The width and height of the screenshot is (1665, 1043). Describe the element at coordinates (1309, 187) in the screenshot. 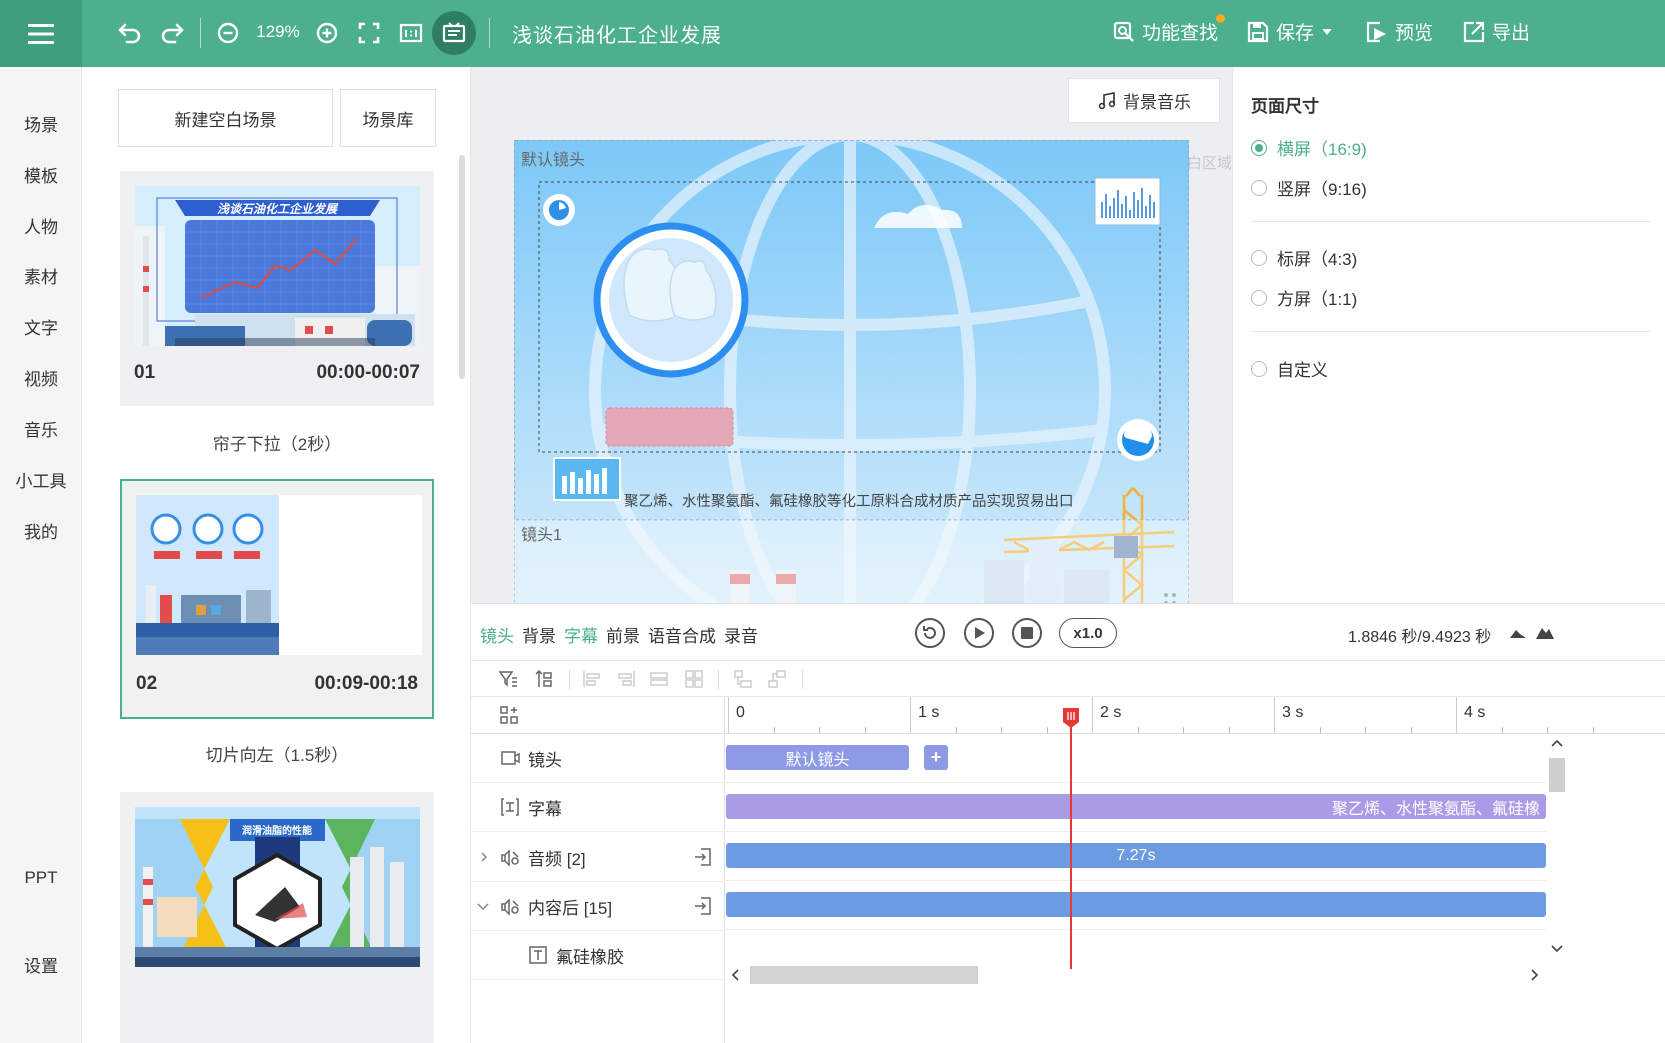

I see `page-size-option-portrait: 竖屏（9:16)` at that location.